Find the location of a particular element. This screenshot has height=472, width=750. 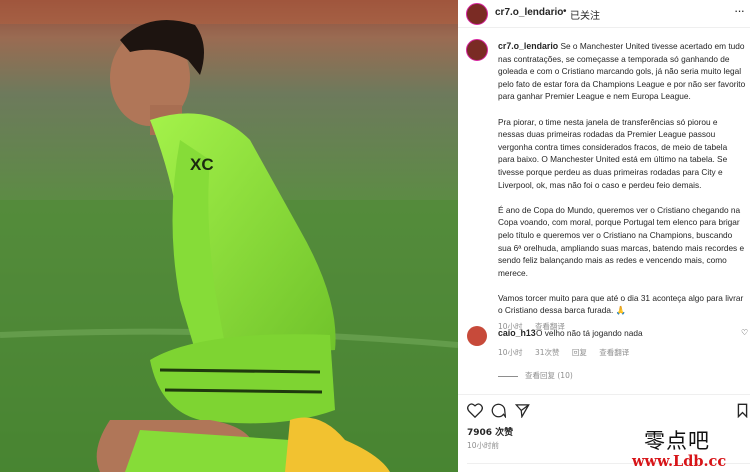

post-likes-count: 7906 次赞 is located at coordinates (490, 431).